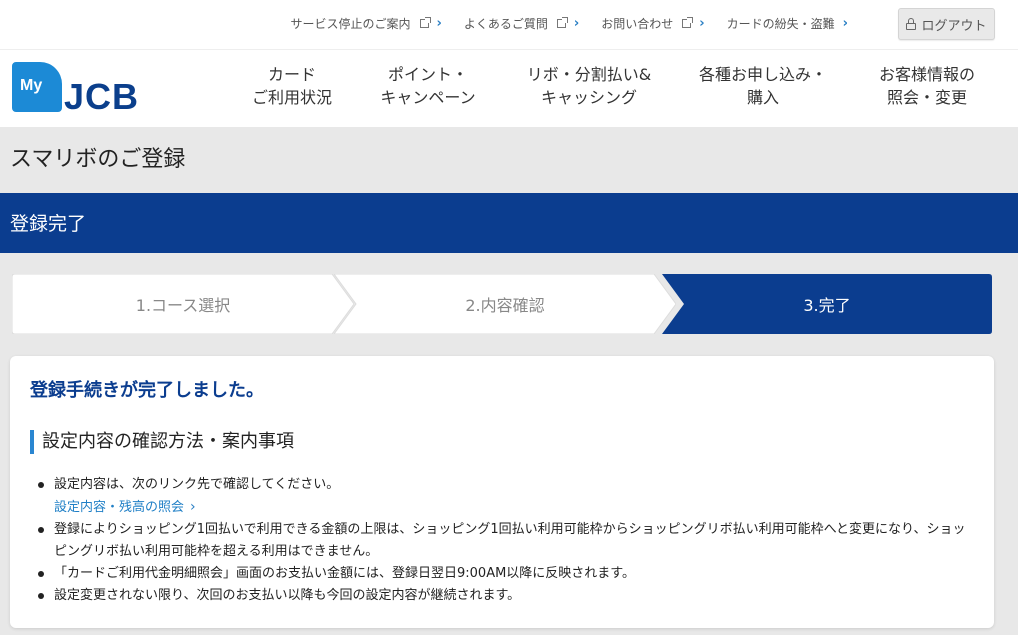 This screenshot has height=635, width=1018. I want to click on section-band: 登録完了, so click(509, 223).